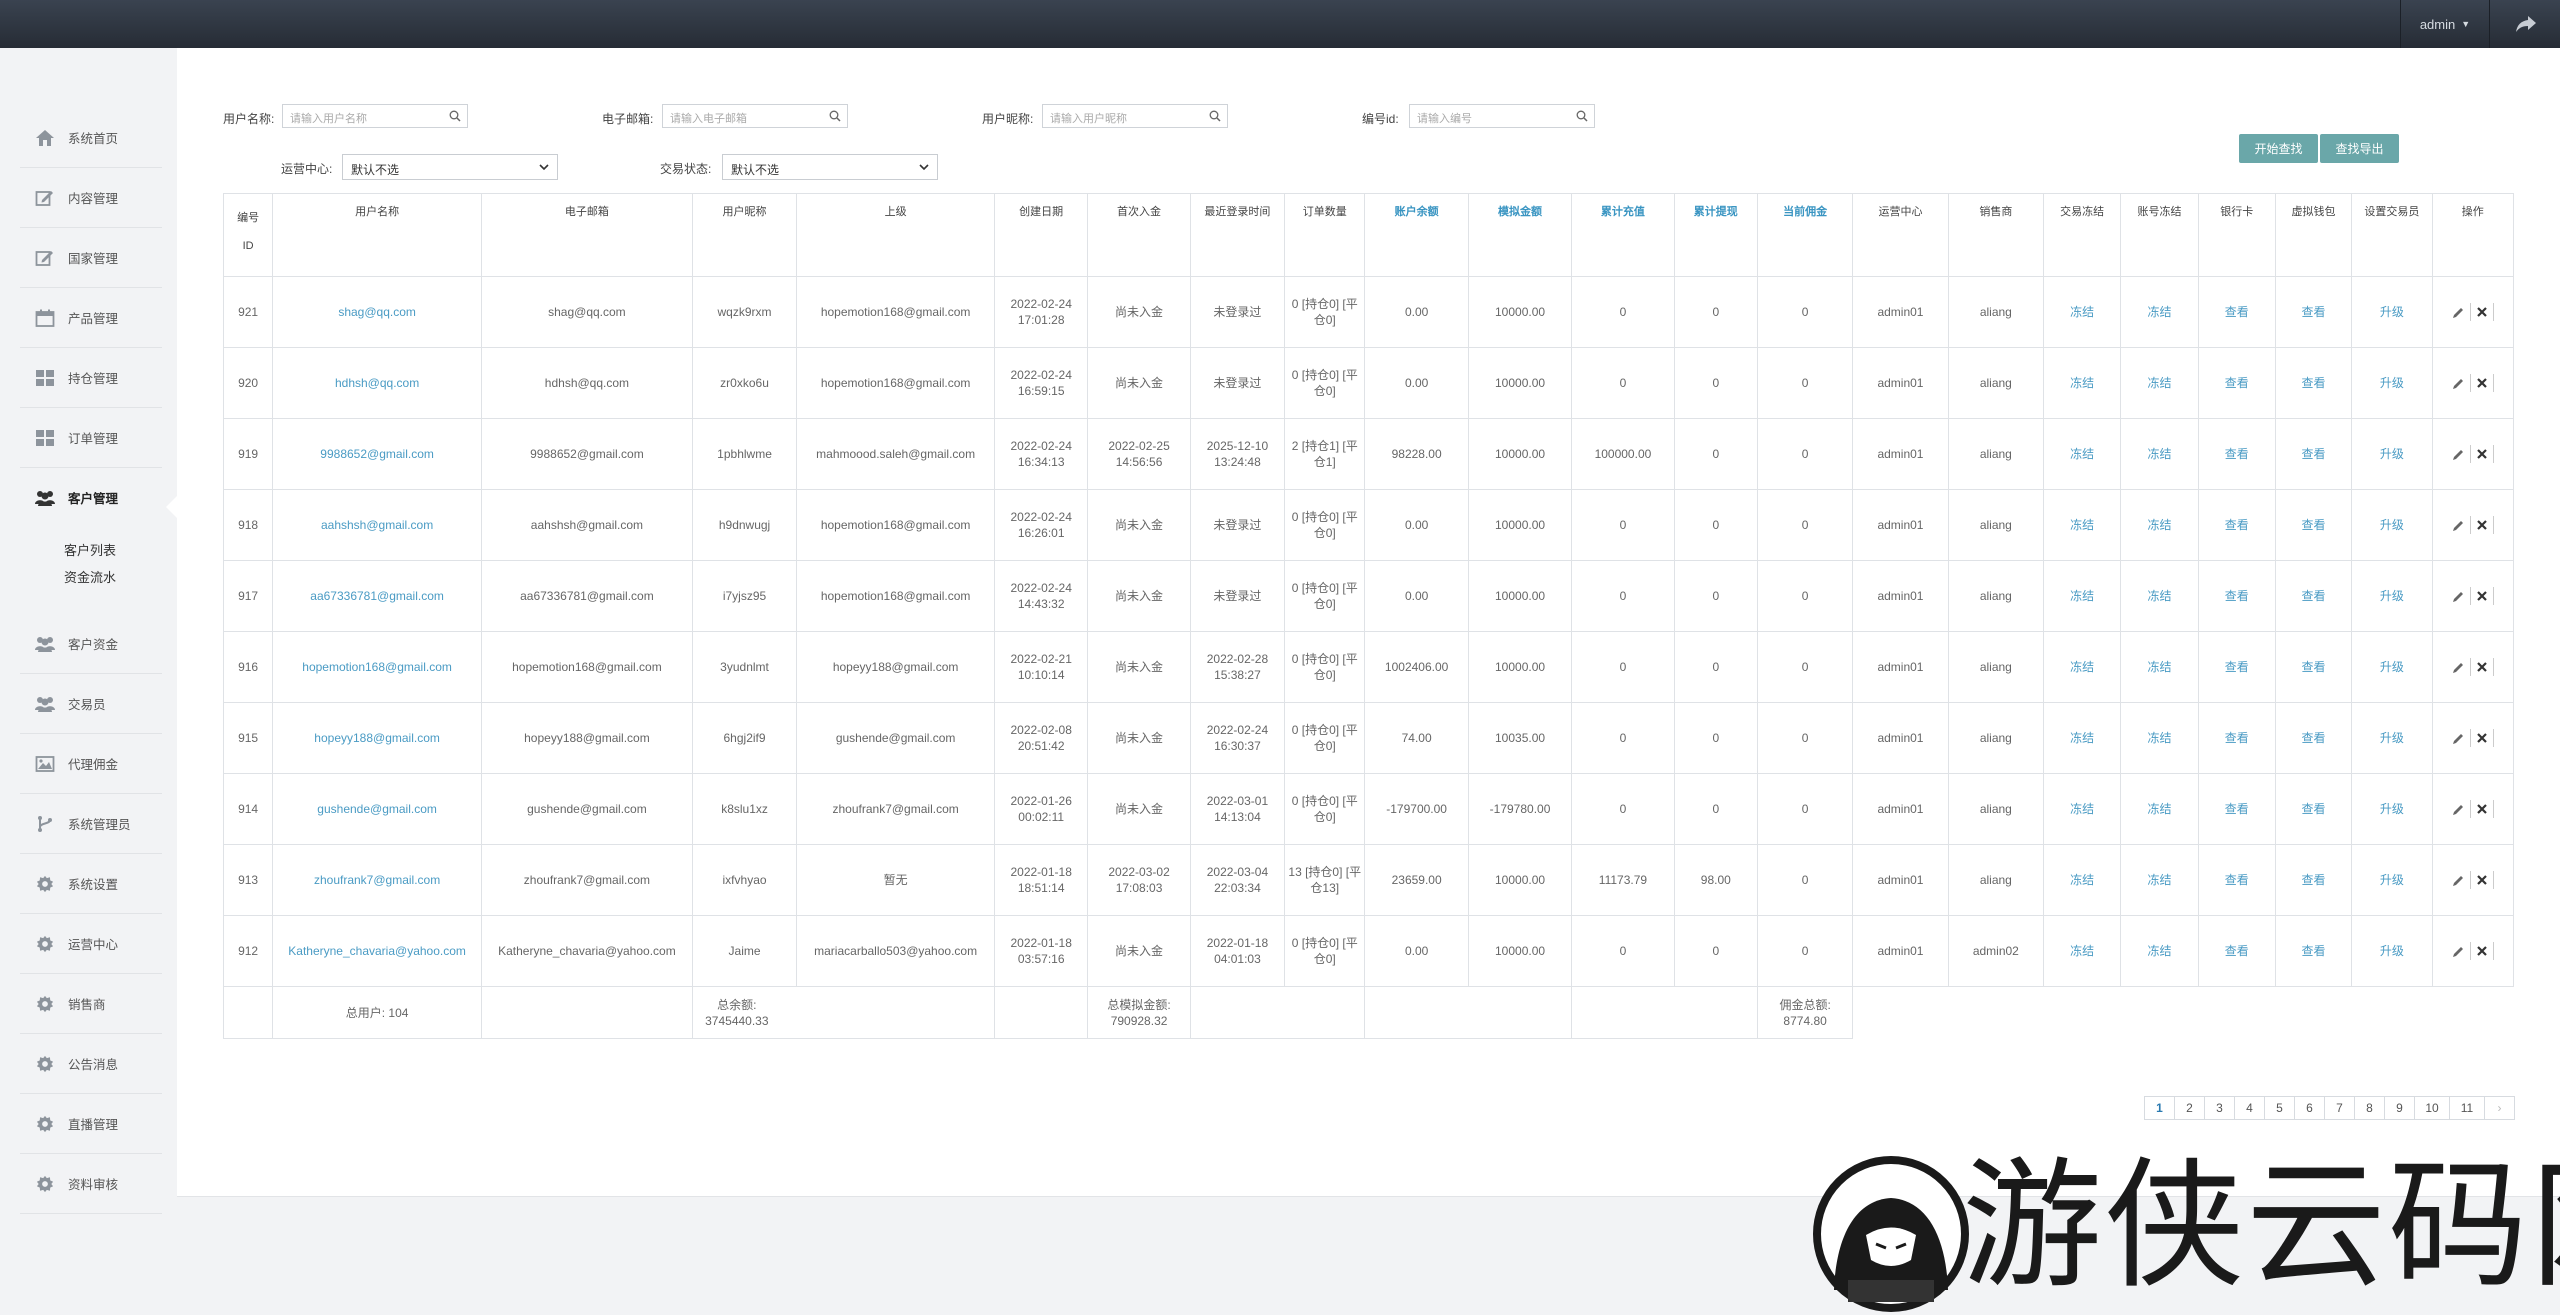 This screenshot has width=2560, height=1315. What do you see at coordinates (2279, 1108) in the screenshot?
I see `page-5: 5` at bounding box center [2279, 1108].